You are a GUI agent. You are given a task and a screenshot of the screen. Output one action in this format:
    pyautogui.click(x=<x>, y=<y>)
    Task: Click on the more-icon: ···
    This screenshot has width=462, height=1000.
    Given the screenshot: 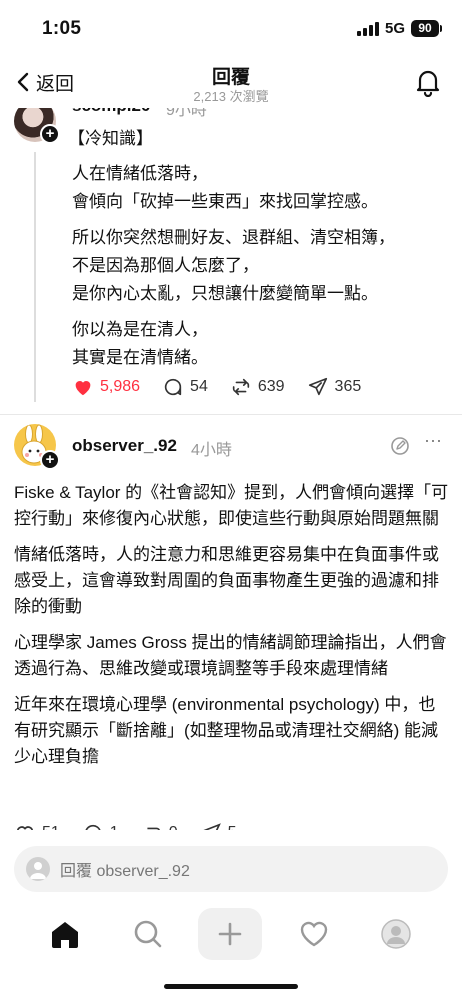 What is the action you would take?
    pyautogui.click(x=433, y=440)
    